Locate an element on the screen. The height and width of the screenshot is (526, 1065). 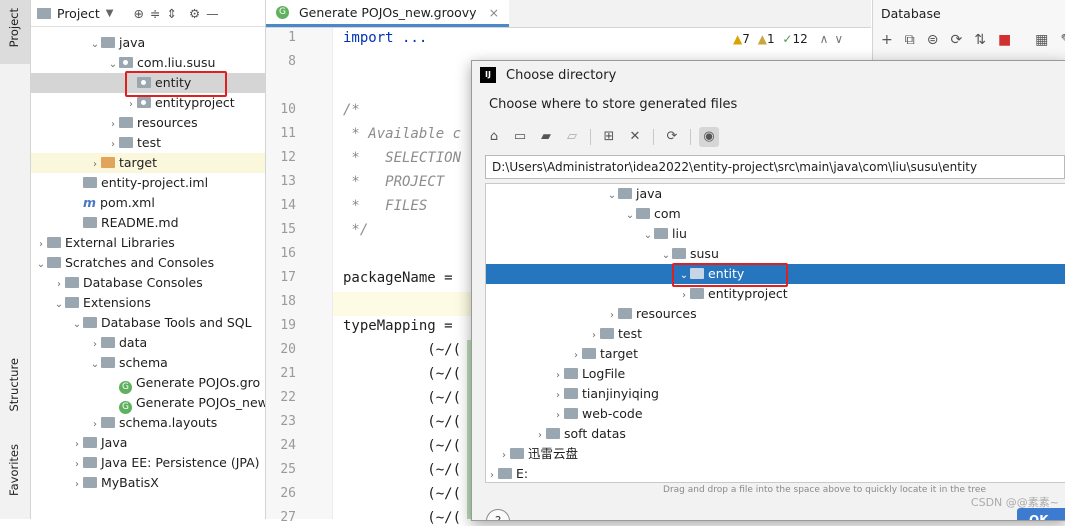
project-tree-row: ⌄ com.liu.susu is located at coordinates (148, 63).